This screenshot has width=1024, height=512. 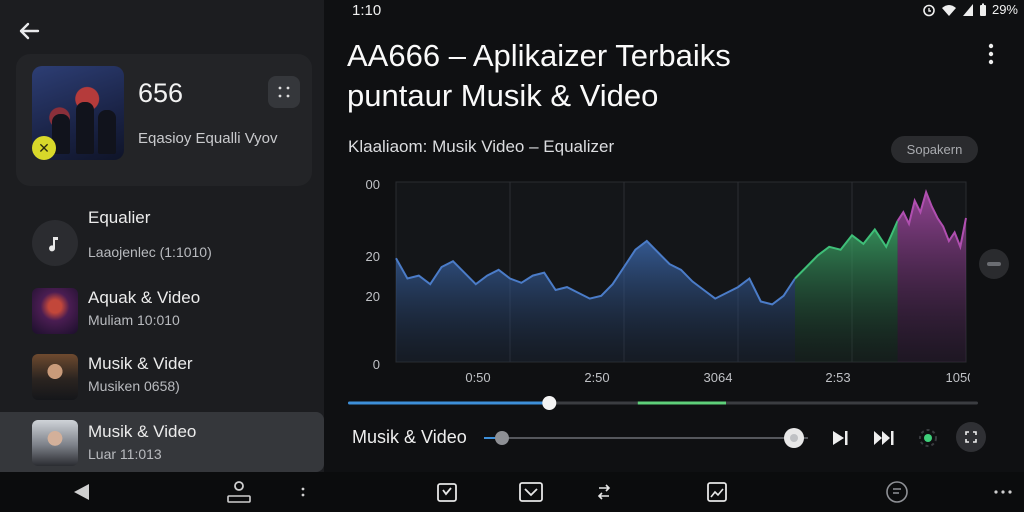 I want to click on now-playing-title: 656, so click(x=161, y=93).